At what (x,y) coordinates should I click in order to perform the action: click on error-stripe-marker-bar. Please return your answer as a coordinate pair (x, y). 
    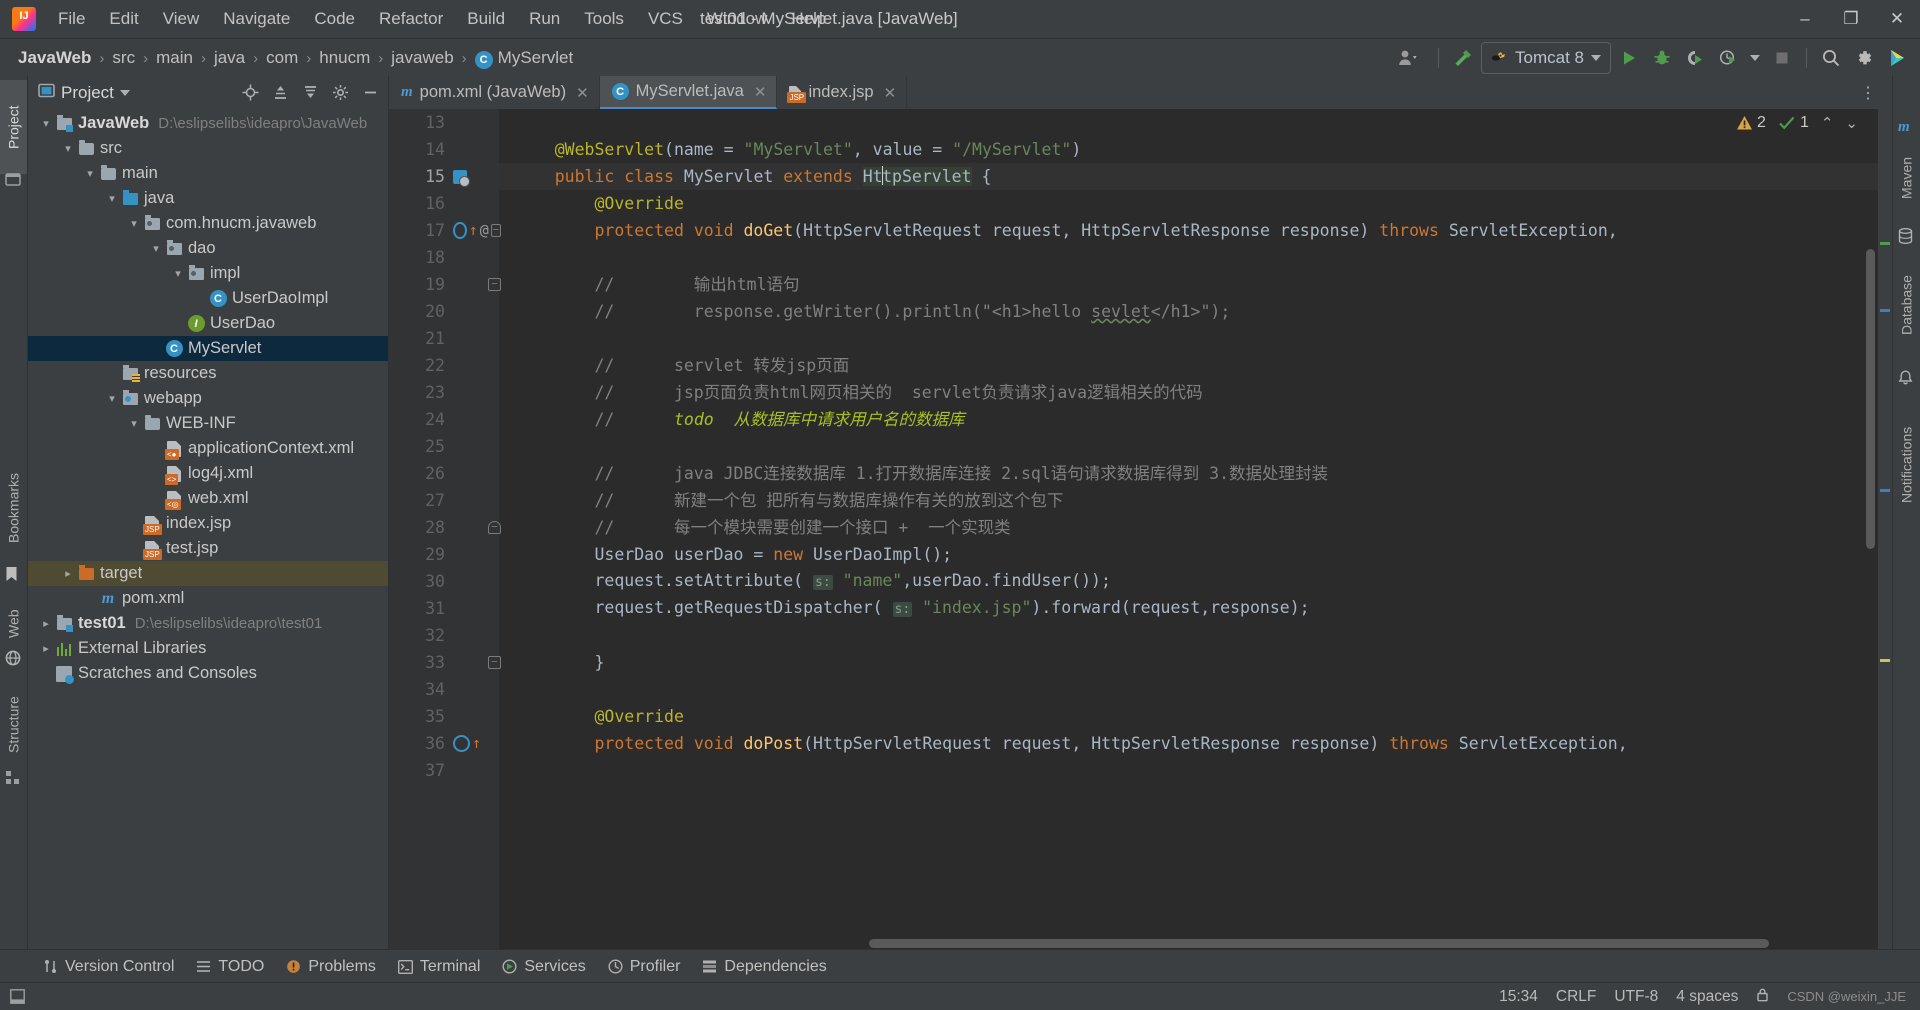
    Looking at the image, I should click on (1885, 529).